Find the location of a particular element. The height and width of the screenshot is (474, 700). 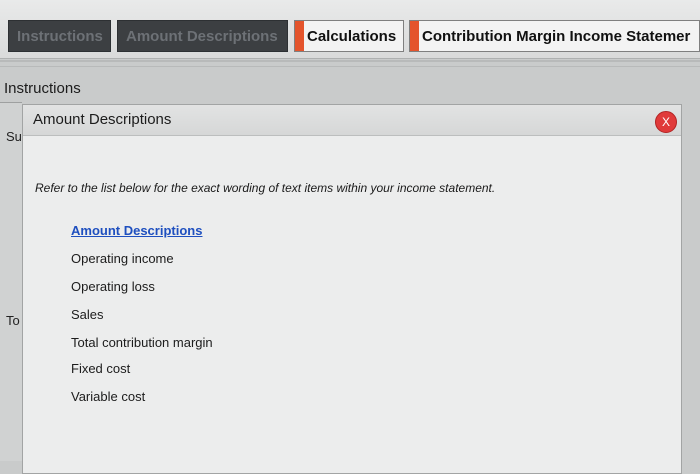

background-text-stub: To is located at coordinates (13, 320).